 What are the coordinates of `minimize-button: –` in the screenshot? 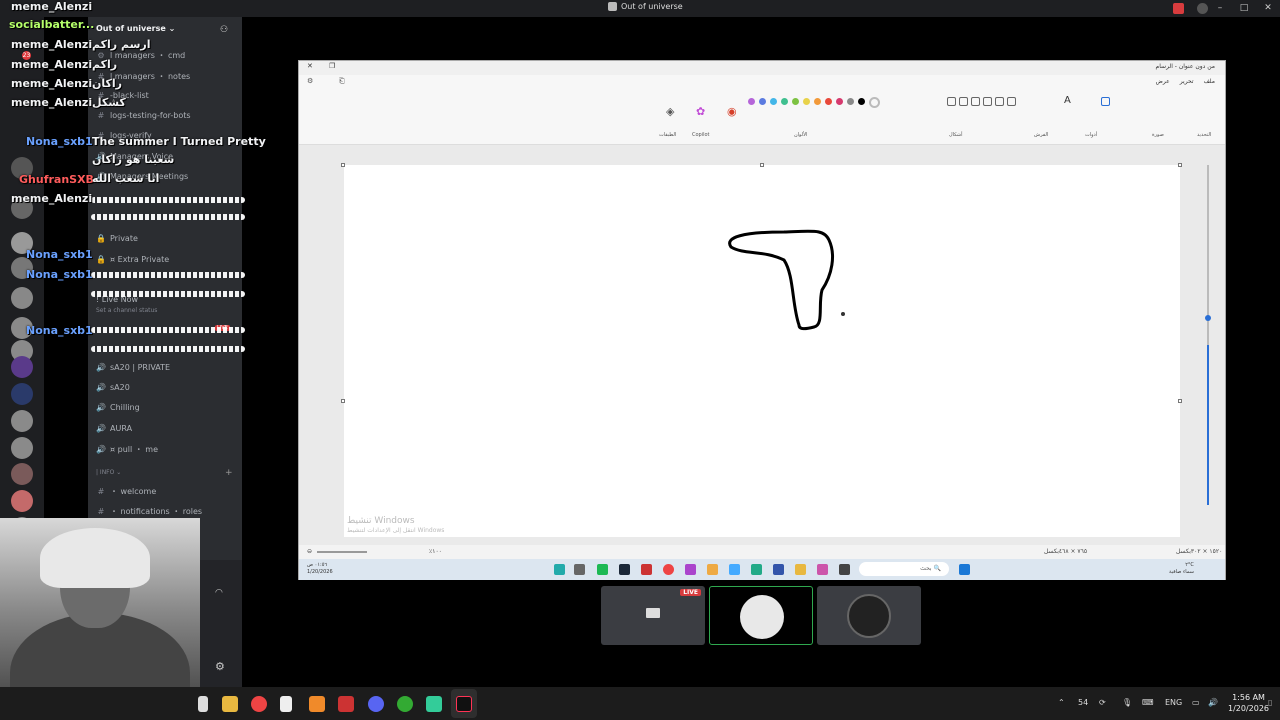 It's located at (1220, 8).